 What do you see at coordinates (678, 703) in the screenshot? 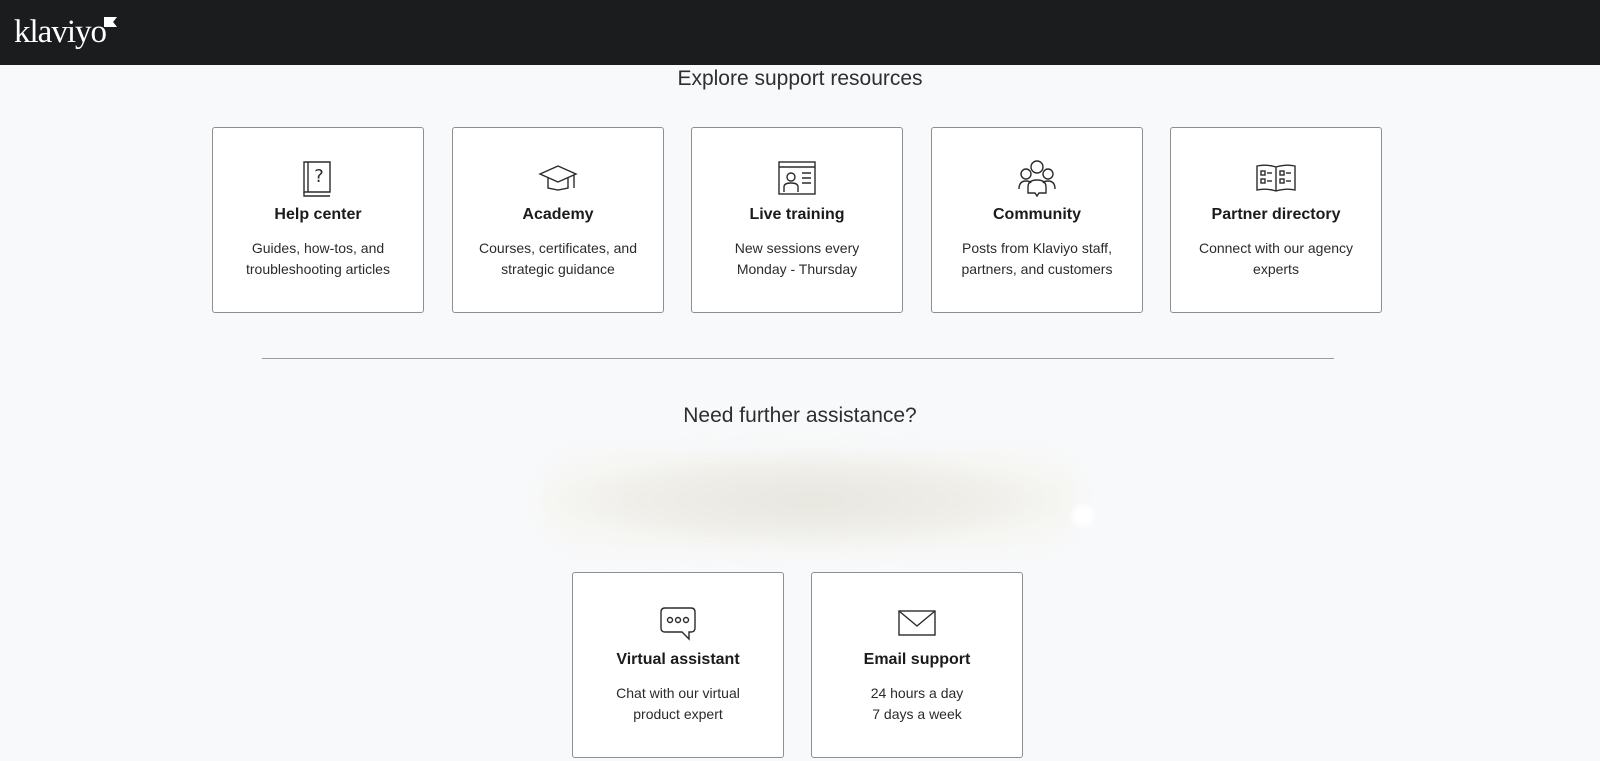
I see `card-description: Chat with our virtual product expert` at bounding box center [678, 703].